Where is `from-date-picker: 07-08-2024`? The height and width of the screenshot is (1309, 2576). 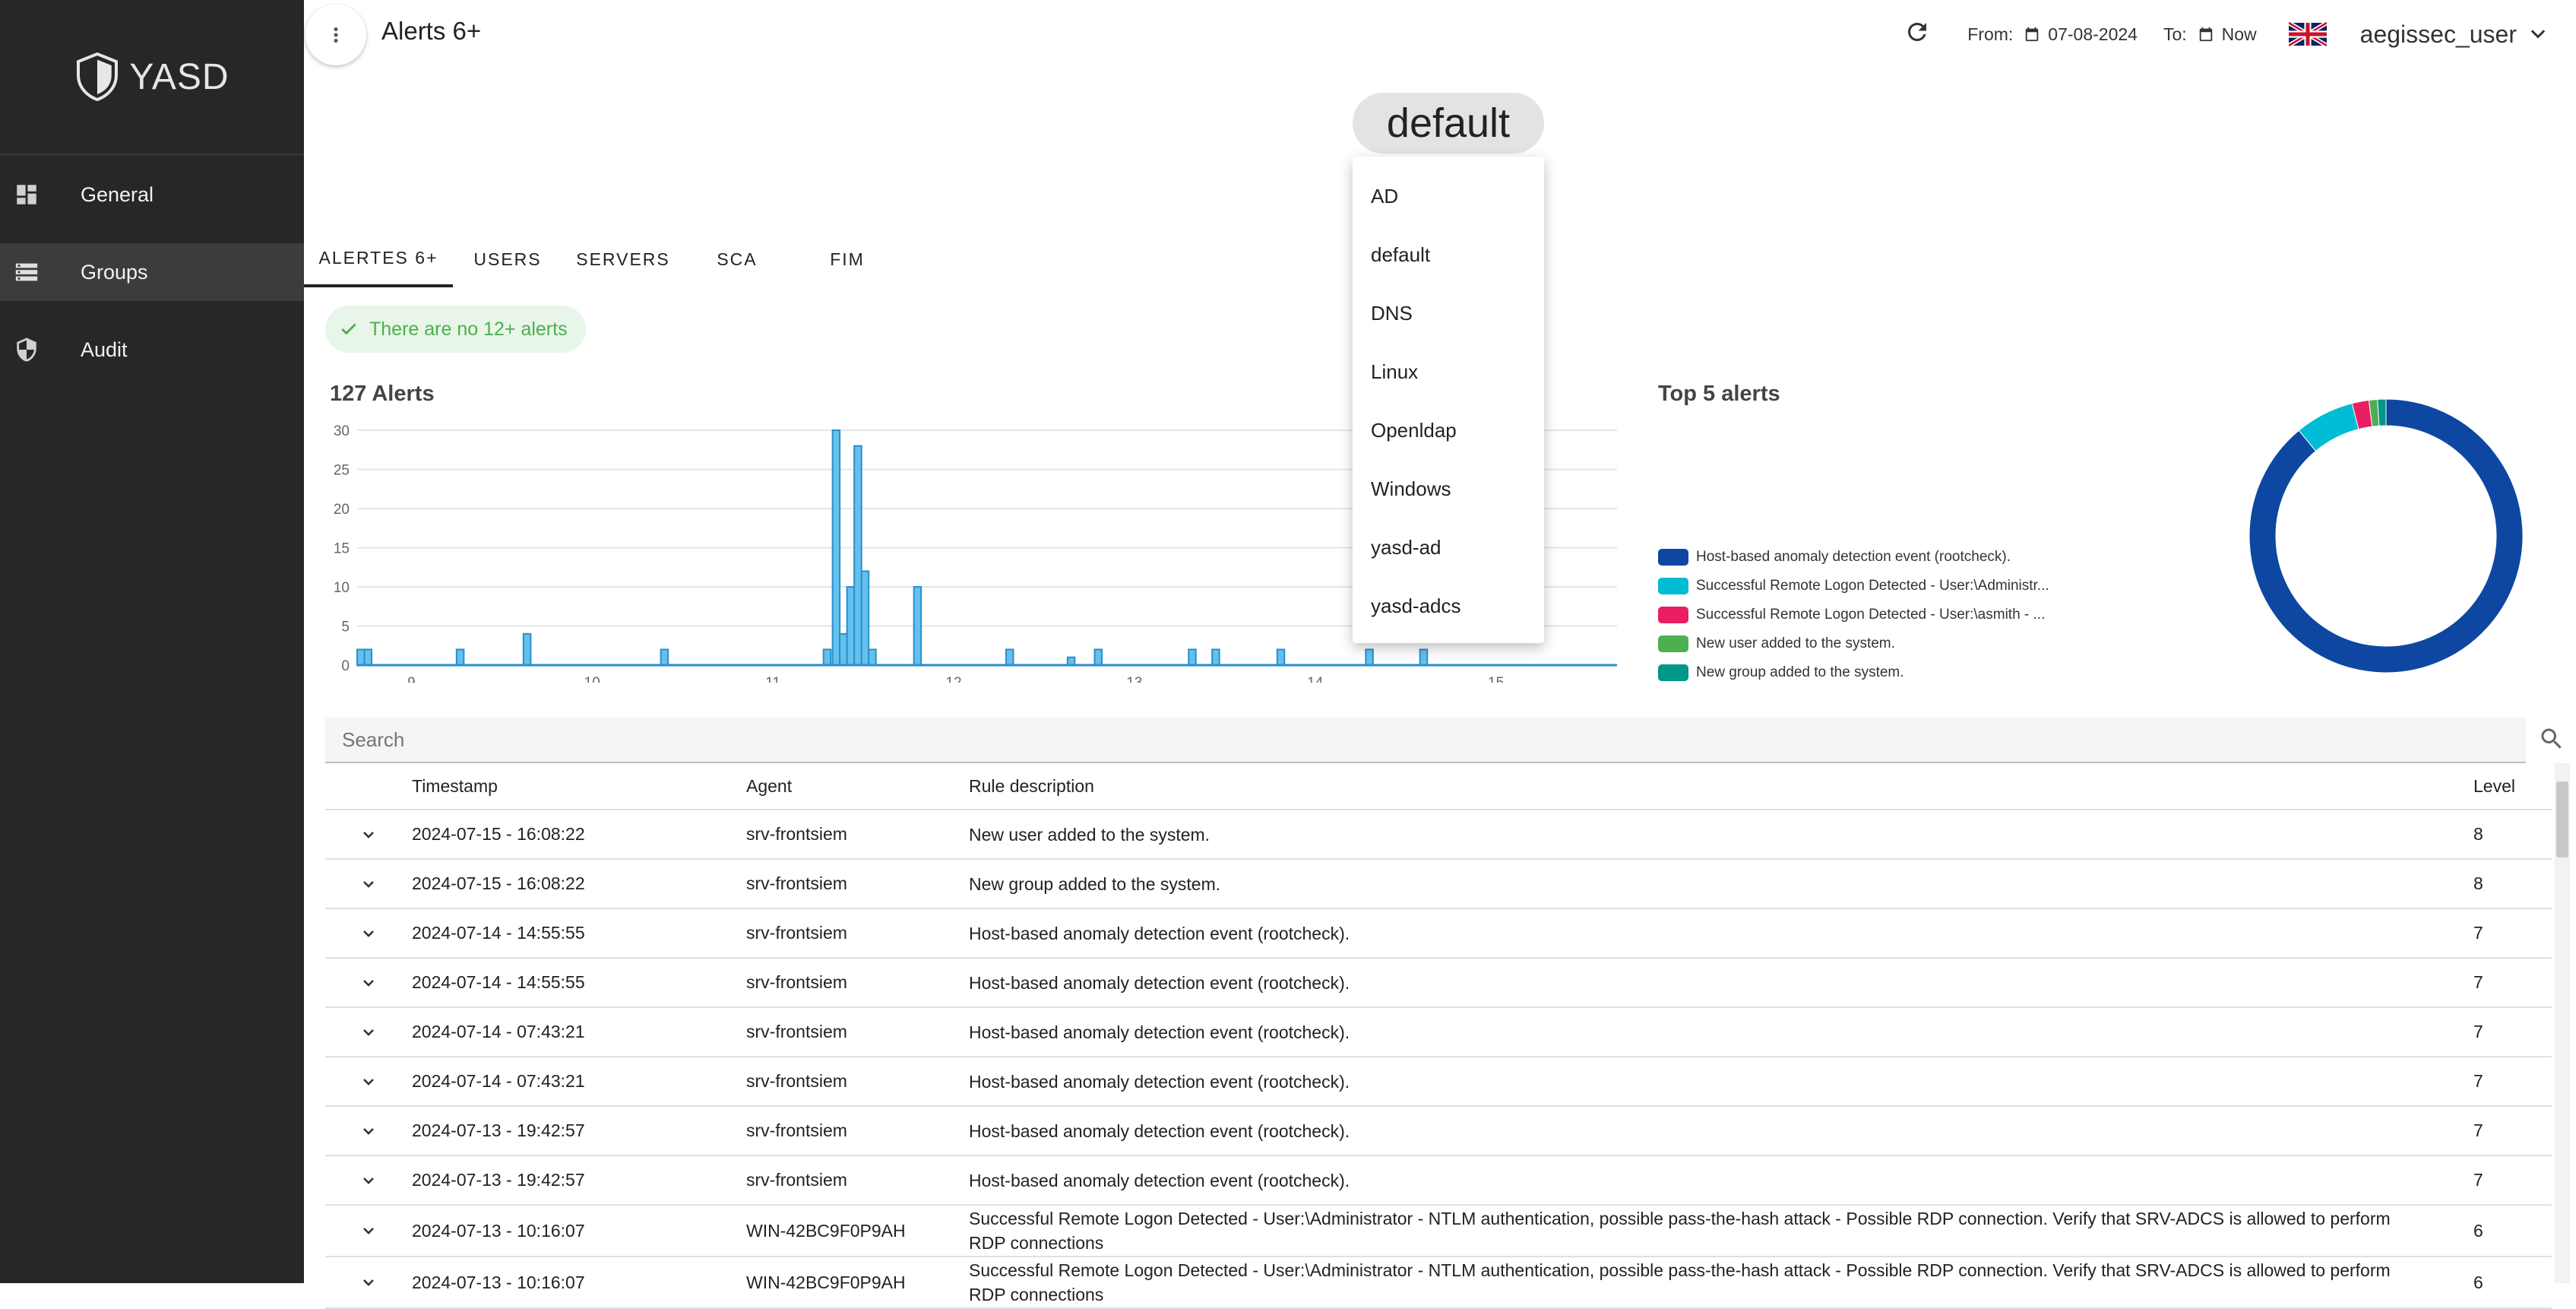 from-date-picker: 07-08-2024 is located at coordinates (2081, 34).